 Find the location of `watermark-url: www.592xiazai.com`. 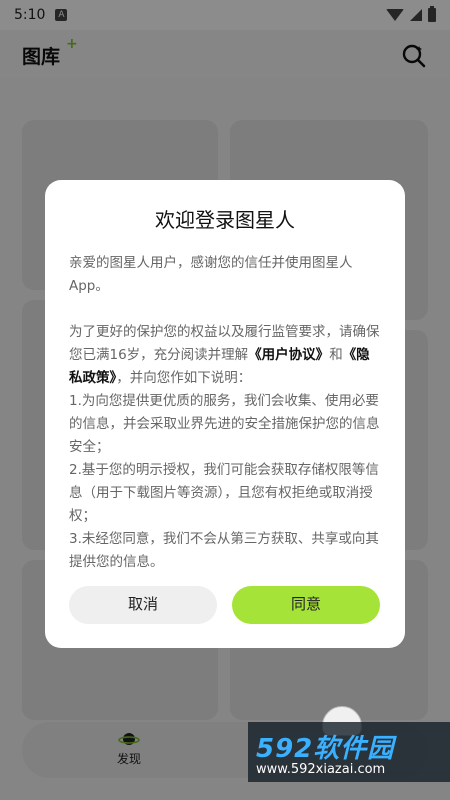

watermark-url: www.592xiazai.com is located at coordinates (321, 769).